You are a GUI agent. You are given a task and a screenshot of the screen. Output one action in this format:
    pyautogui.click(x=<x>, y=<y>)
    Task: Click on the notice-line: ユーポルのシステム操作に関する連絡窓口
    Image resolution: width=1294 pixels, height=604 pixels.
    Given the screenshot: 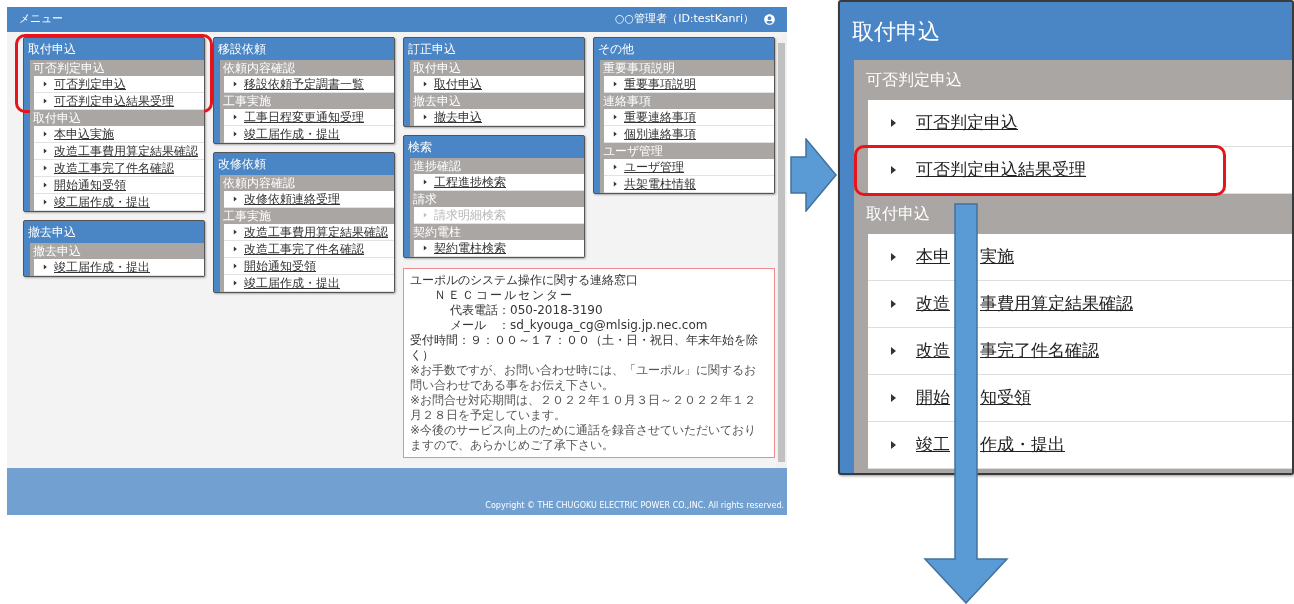 What is the action you would take?
    pyautogui.click(x=524, y=280)
    